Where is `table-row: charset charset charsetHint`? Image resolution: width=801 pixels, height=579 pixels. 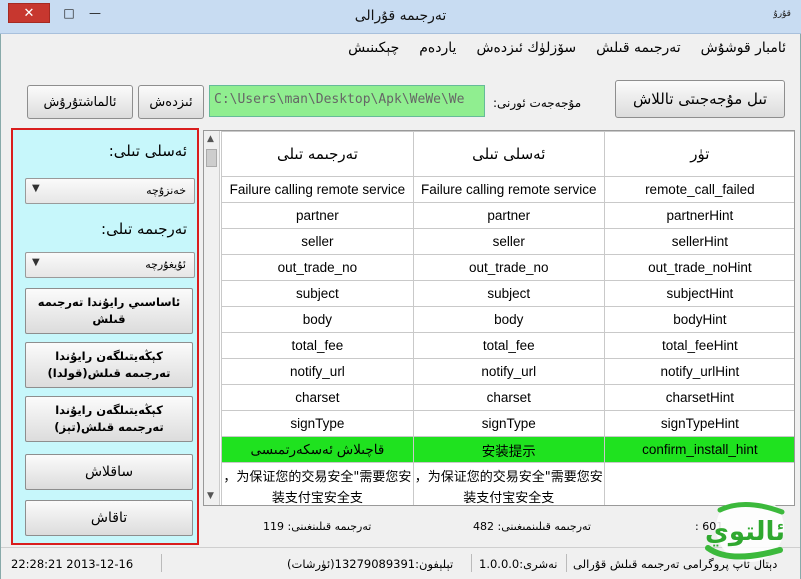 table-row: charset charset charsetHint is located at coordinates (507, 397).